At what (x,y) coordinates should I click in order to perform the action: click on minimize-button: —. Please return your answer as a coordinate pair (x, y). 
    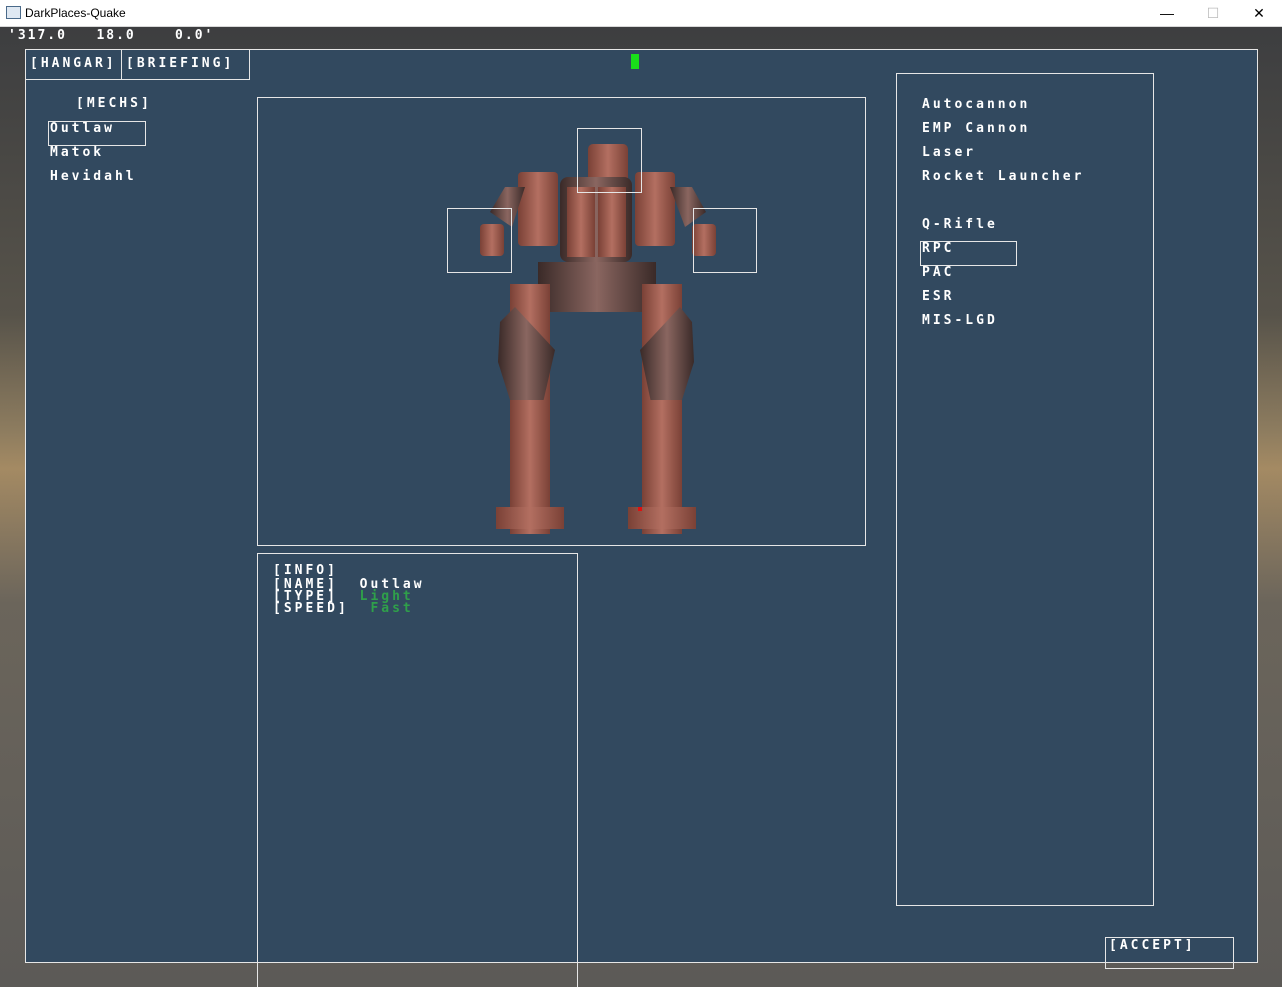
    Looking at the image, I should click on (1167, 13).